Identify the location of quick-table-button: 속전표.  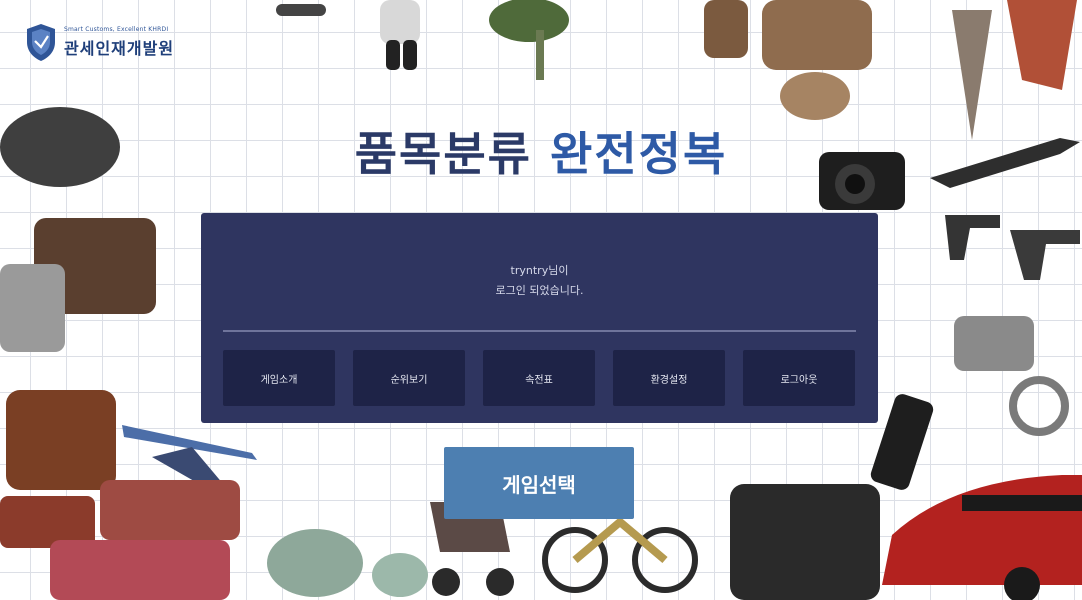
(539, 378).